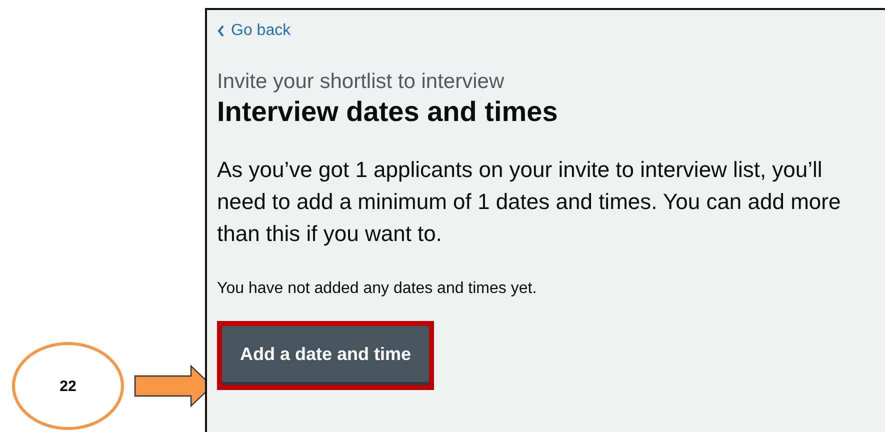 This screenshot has width=885, height=432. What do you see at coordinates (221, 31) in the screenshot?
I see `chevron-left-icon` at bounding box center [221, 31].